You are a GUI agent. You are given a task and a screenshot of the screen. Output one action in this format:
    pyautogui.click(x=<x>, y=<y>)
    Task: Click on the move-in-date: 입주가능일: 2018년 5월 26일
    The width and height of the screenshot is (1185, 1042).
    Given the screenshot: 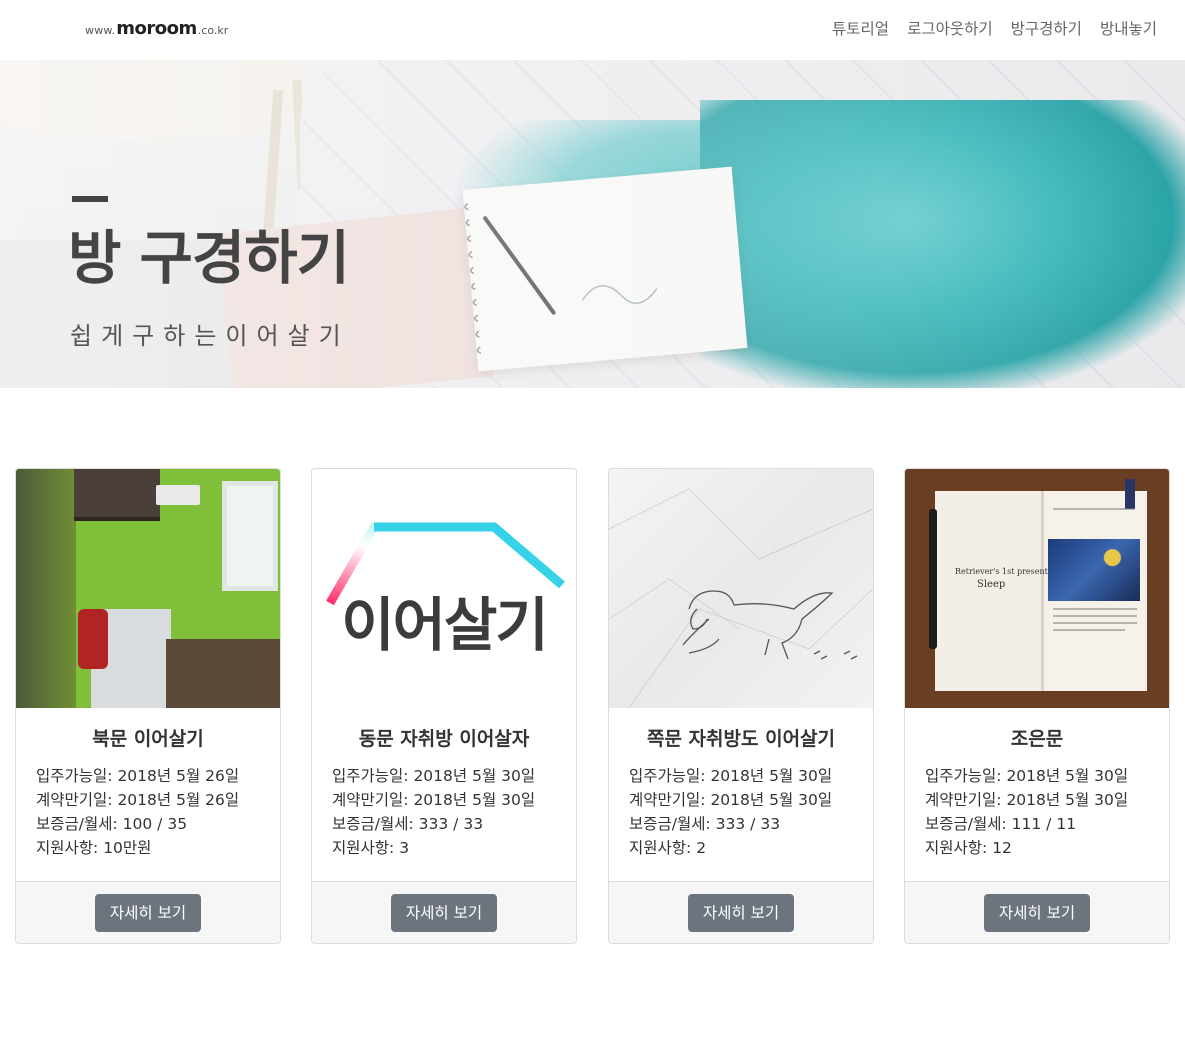 What is the action you would take?
    pyautogui.click(x=138, y=776)
    